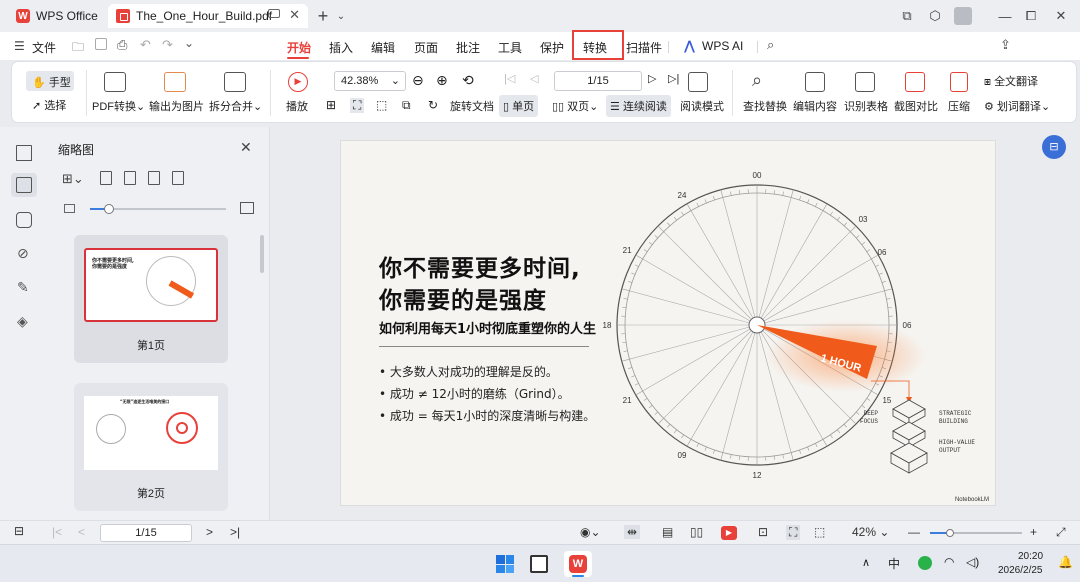  I want to click on close-window-icon: ✕, so click(1061, 16).